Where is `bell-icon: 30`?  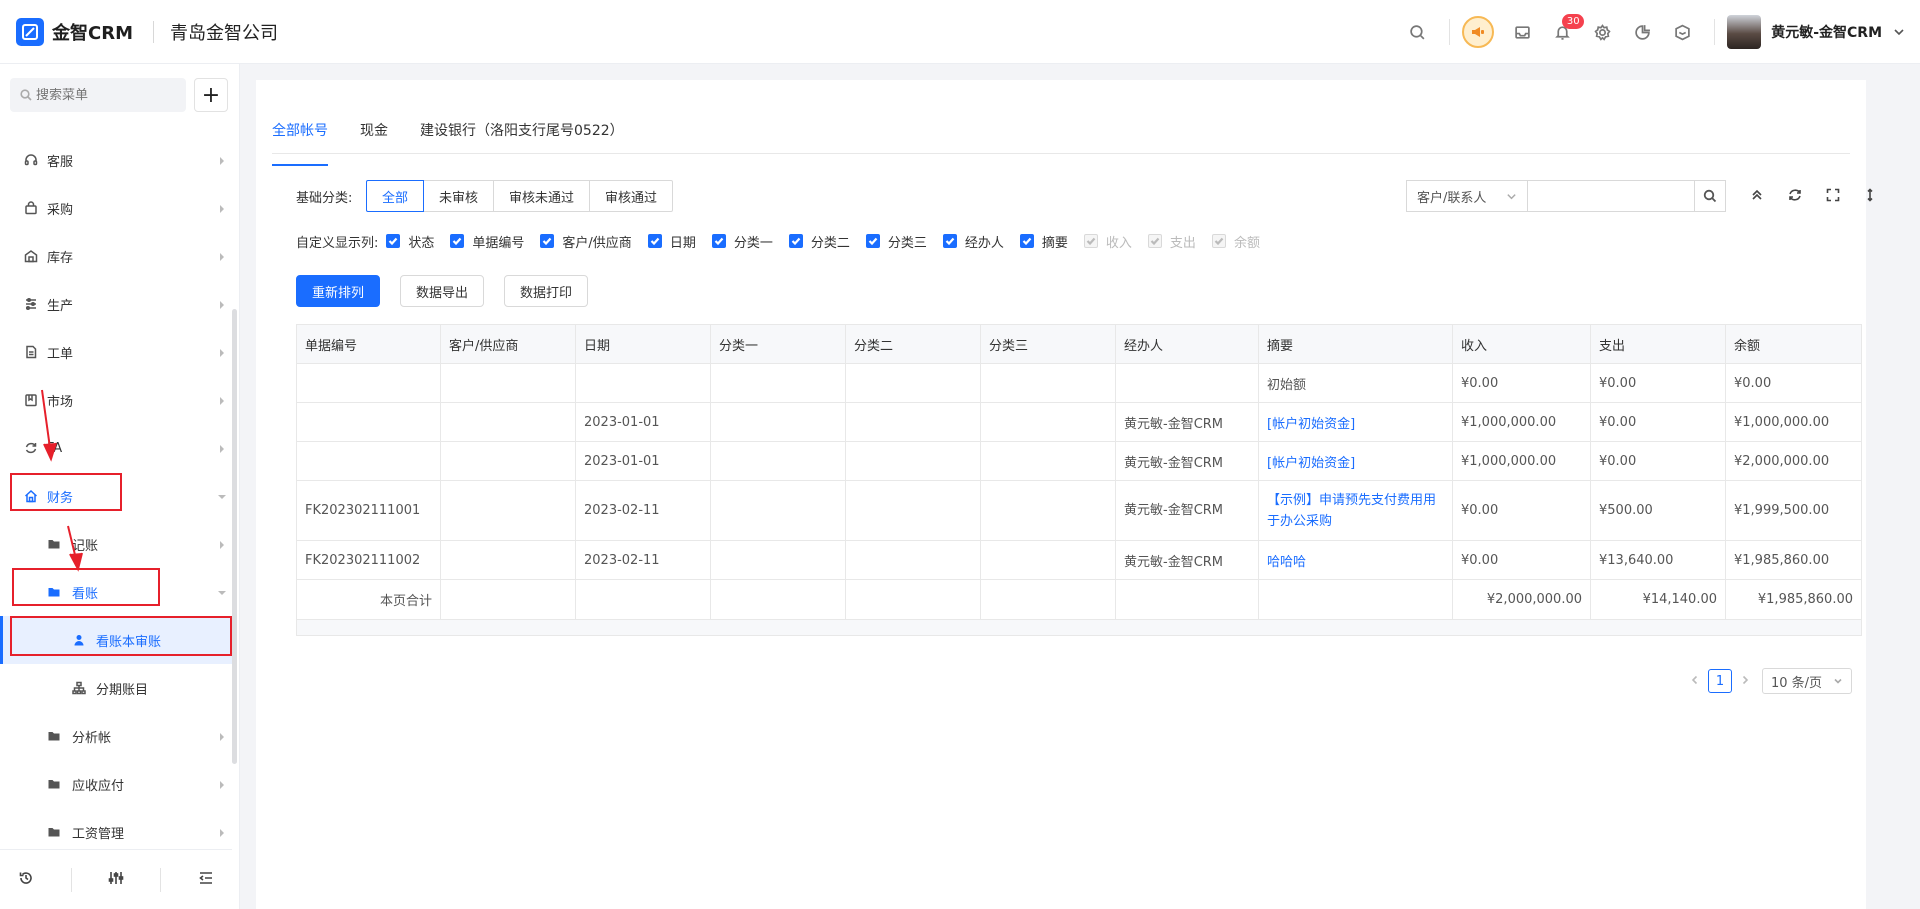 bell-icon: 30 is located at coordinates (1563, 32).